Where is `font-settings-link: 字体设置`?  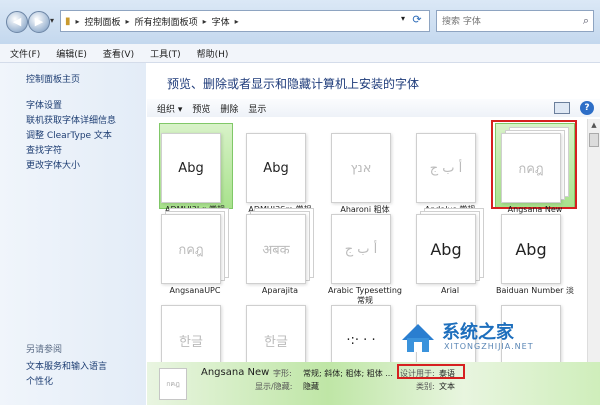
font-settings-link: 字体设置 is located at coordinates (44, 104).